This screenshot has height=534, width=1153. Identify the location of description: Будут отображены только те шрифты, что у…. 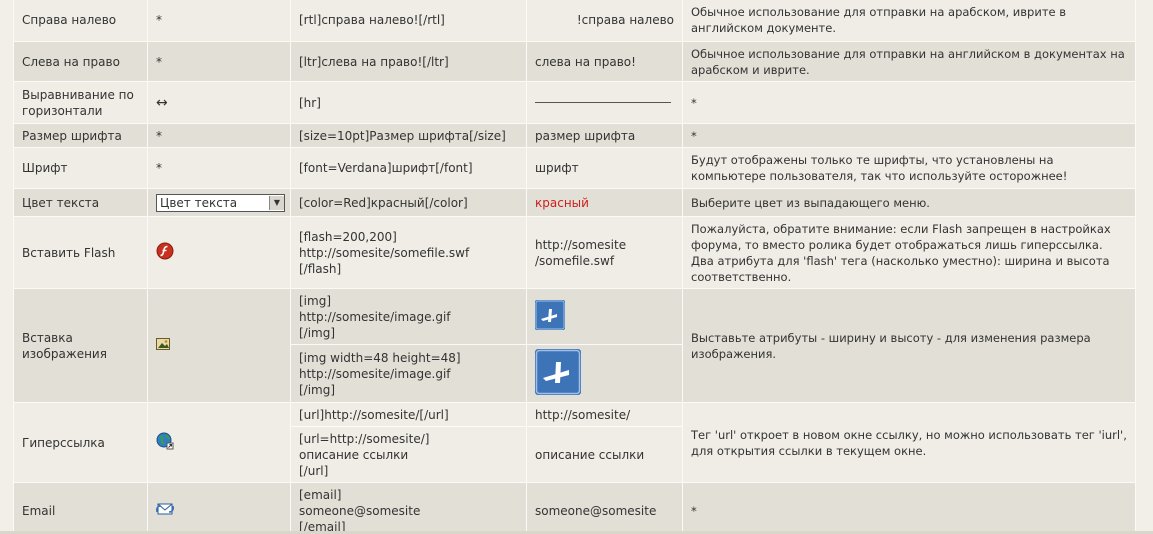
(909, 168).